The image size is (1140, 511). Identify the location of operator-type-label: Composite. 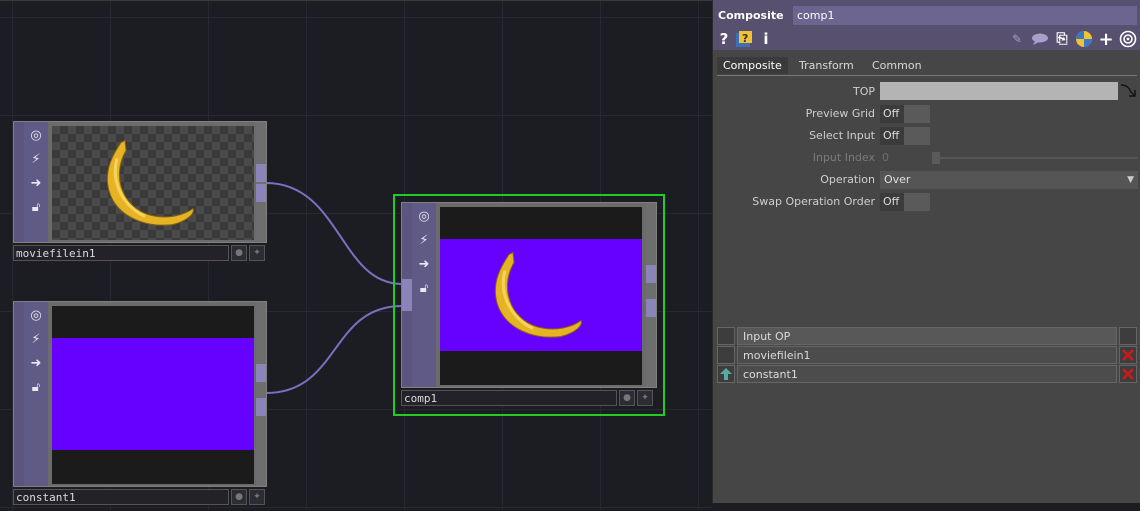
(751, 15).